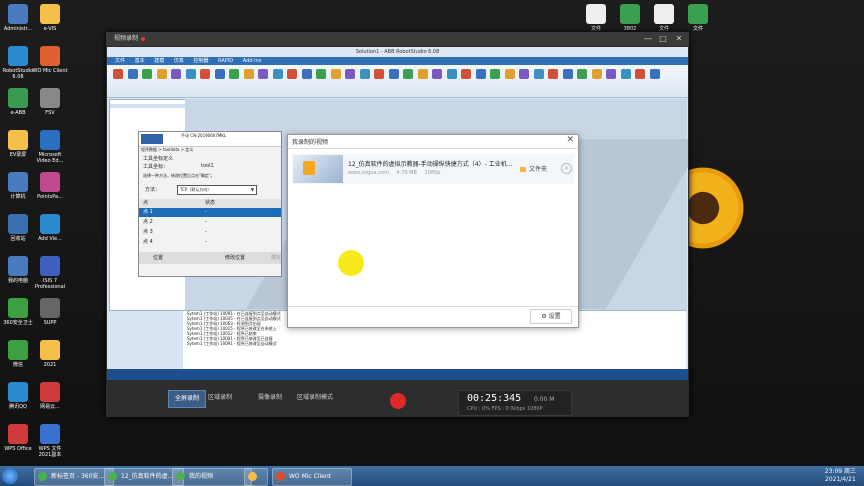 The height and width of the screenshot is (486, 864). I want to click on desktop-icon: e-VIS, so click(50, 18).